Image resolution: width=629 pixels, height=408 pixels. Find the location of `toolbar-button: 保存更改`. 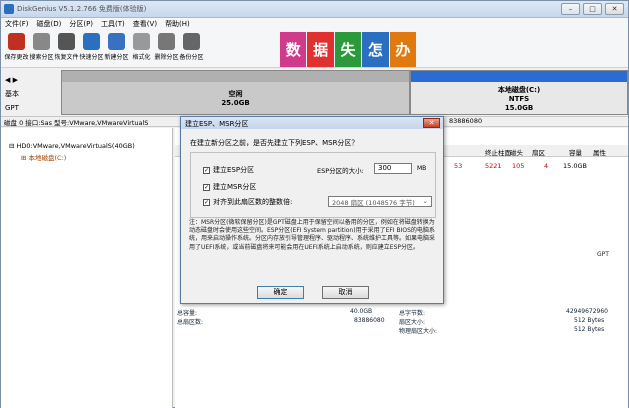

toolbar-button: 保存更改 is located at coordinates (16, 48).